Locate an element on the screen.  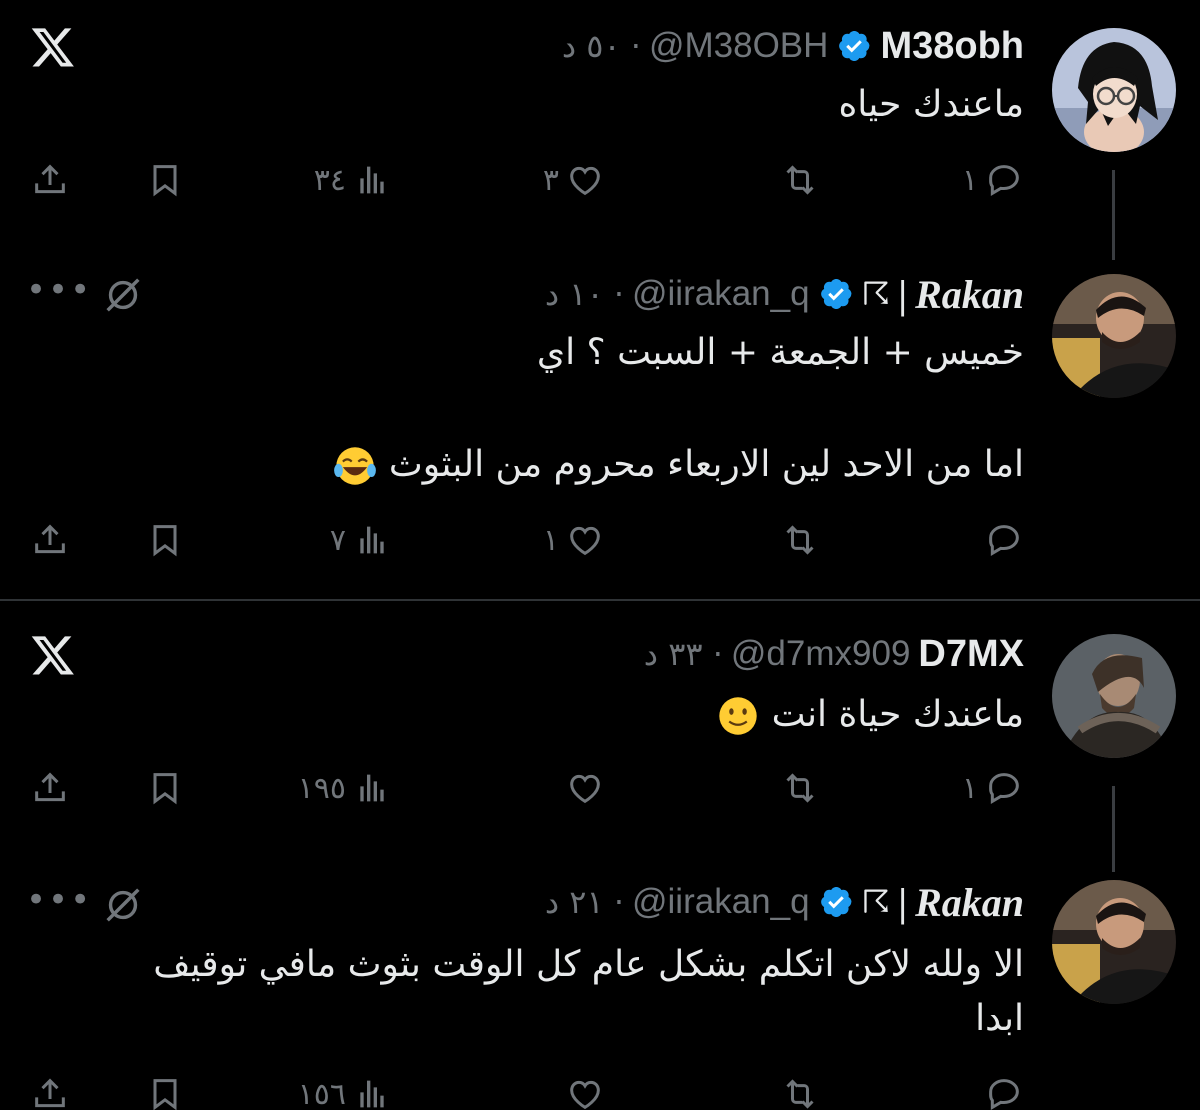
action-bar: ١ ٣ ٣٤ is located at coordinates (600, 180).